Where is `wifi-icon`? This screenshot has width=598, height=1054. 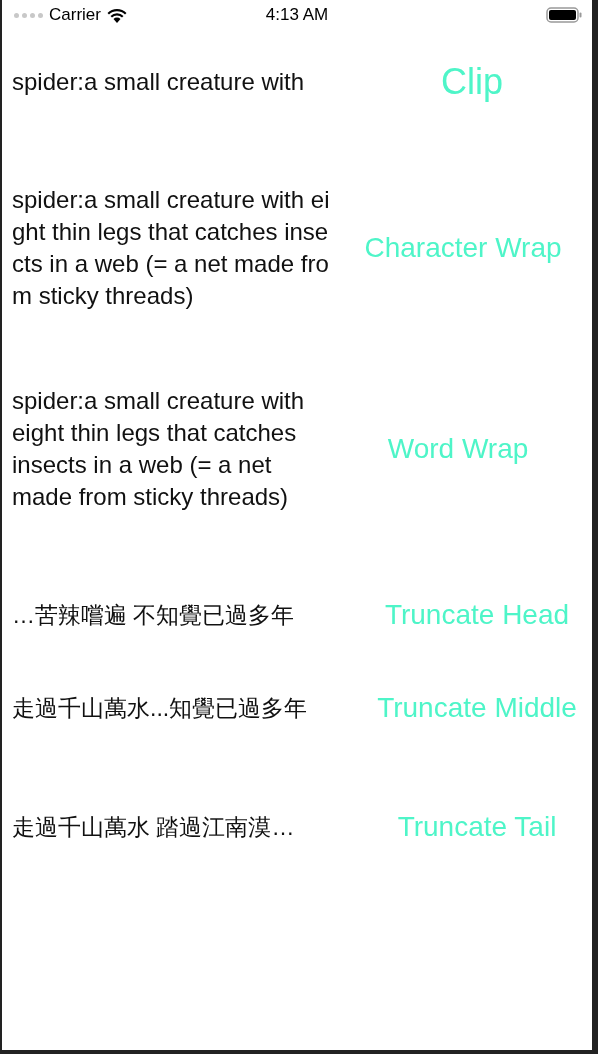
wifi-icon is located at coordinates (116, 15).